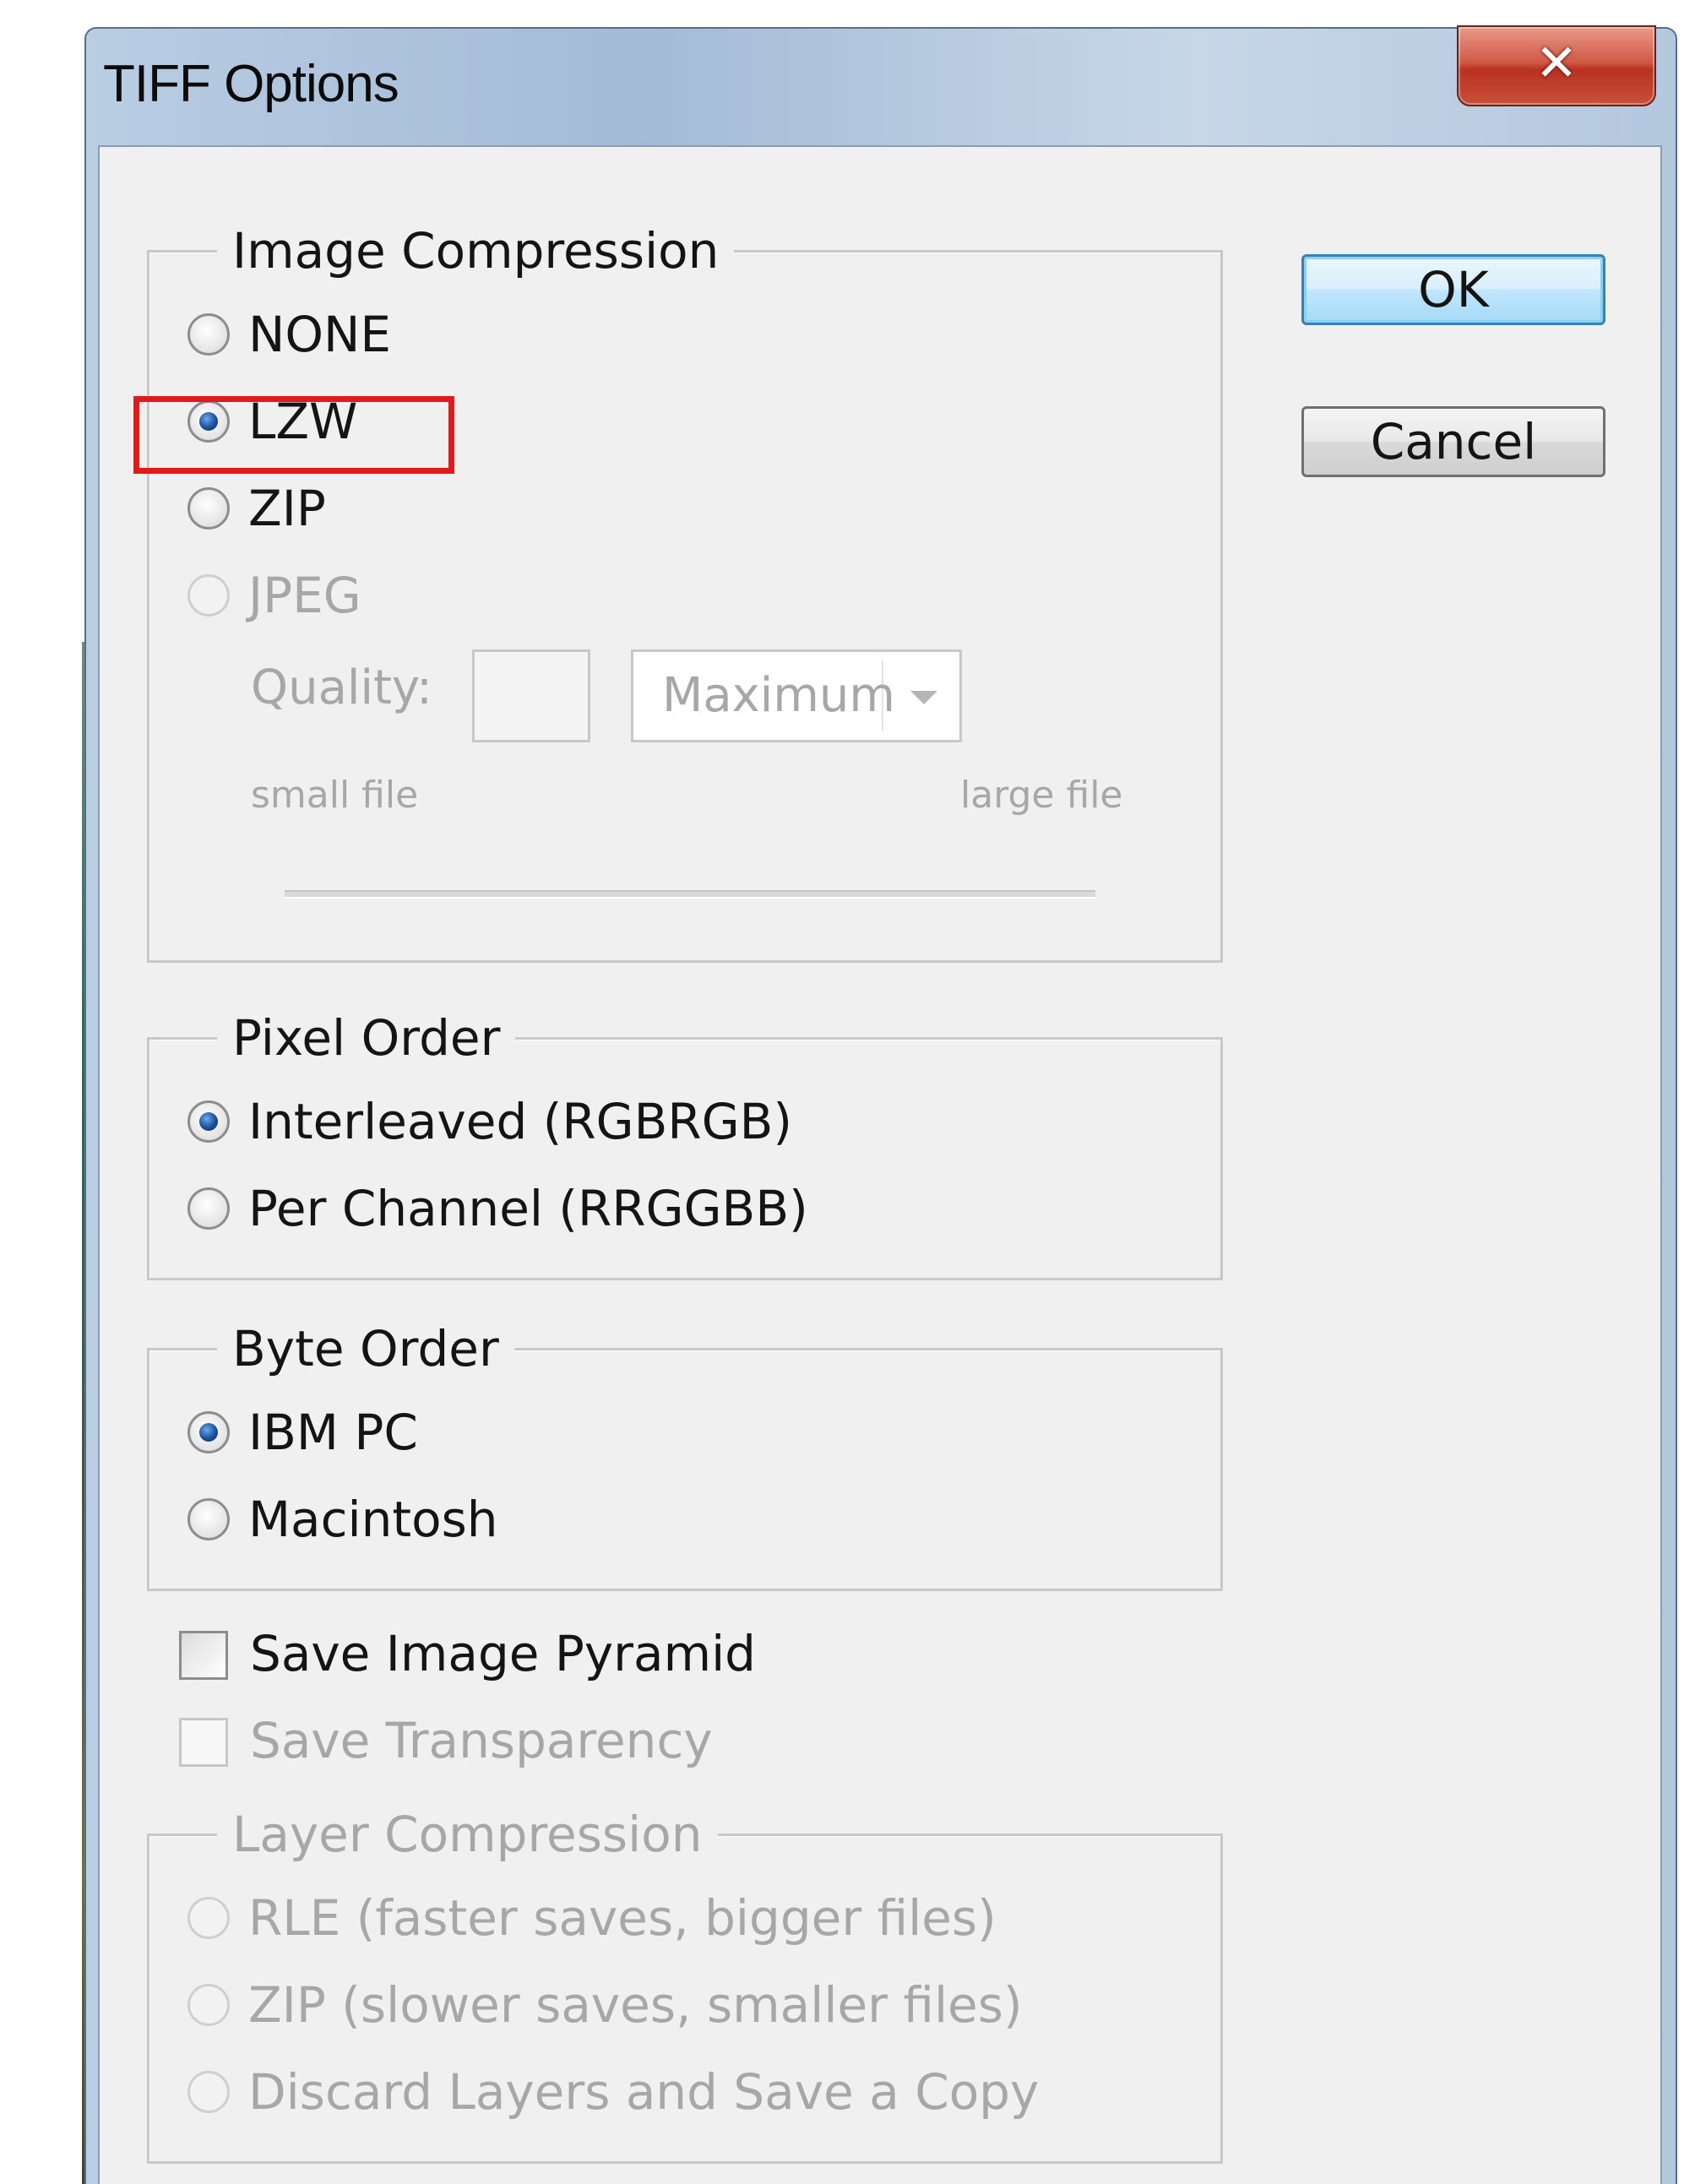 The image size is (1695, 2184). Describe the element at coordinates (622, 1918) in the screenshot. I see `radio-rle-label: RLE (faster saves, bigger files)` at that location.